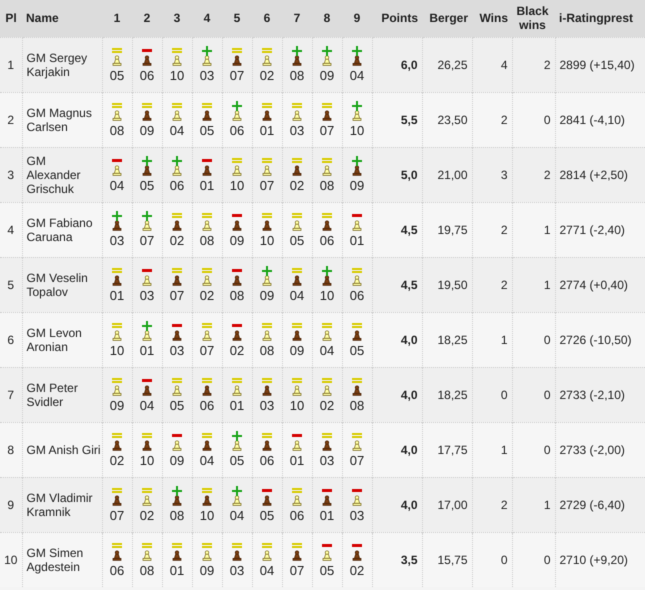  I want to click on wins-cell: 4, so click(492, 64).